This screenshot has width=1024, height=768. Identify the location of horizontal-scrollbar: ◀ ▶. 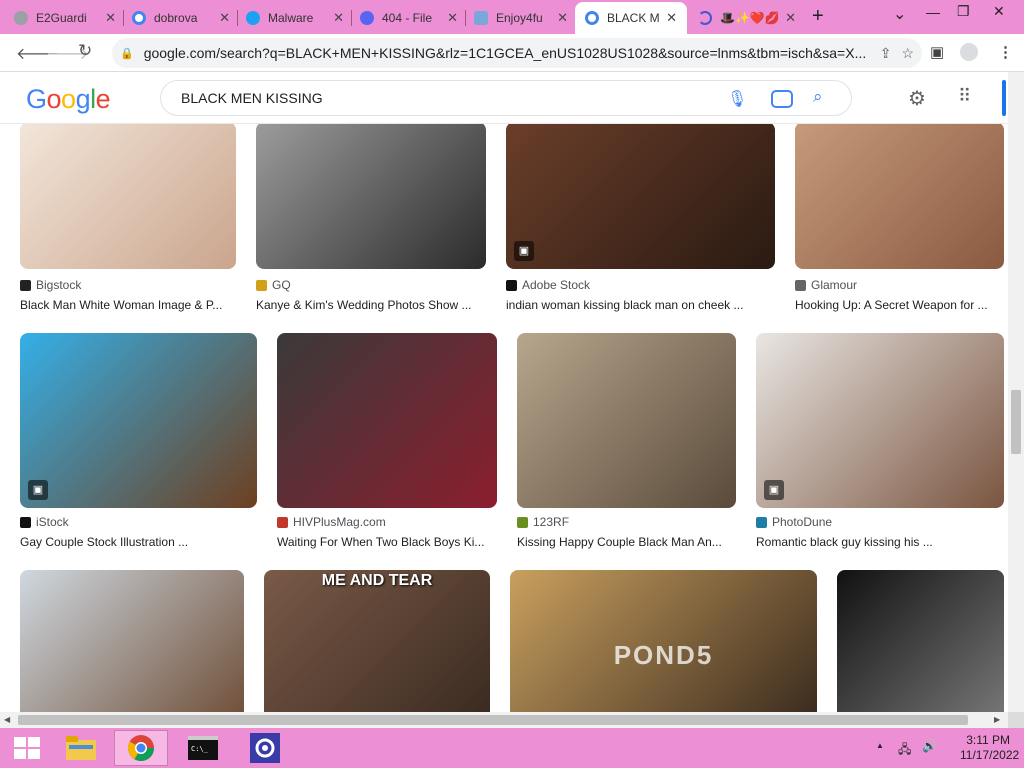
(504, 720).